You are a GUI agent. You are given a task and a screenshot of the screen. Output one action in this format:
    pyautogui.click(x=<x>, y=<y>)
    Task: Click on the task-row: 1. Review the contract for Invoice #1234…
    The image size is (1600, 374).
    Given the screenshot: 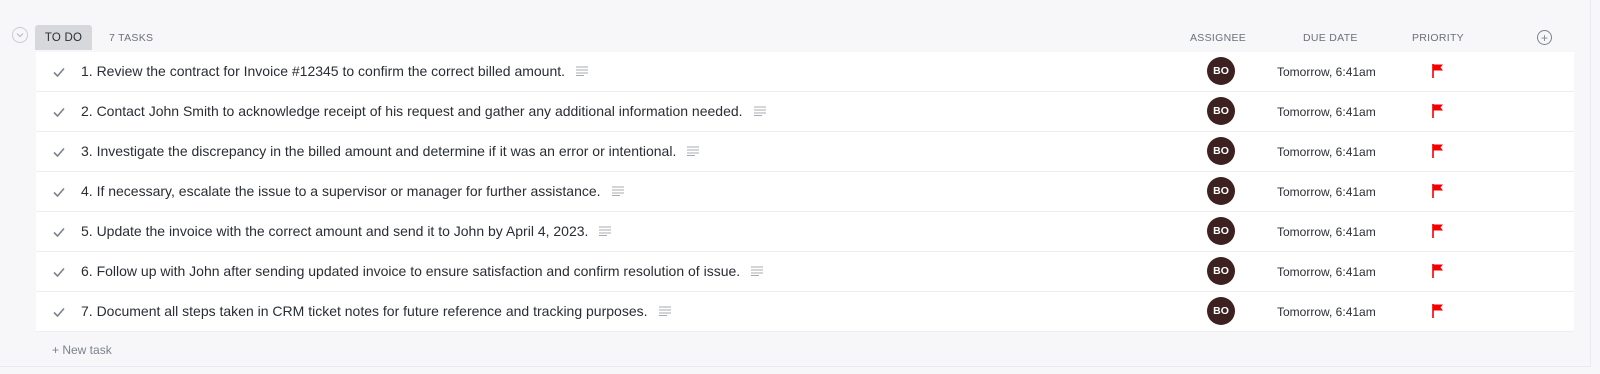 What is the action you would take?
    pyautogui.click(x=805, y=72)
    